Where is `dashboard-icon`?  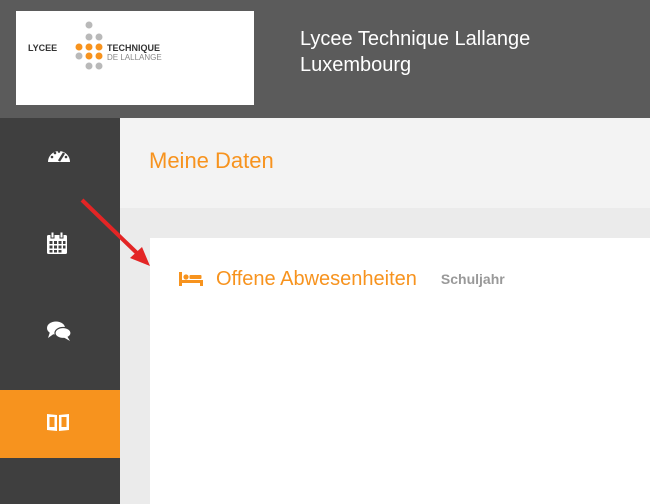 dashboard-icon is located at coordinates (59, 156).